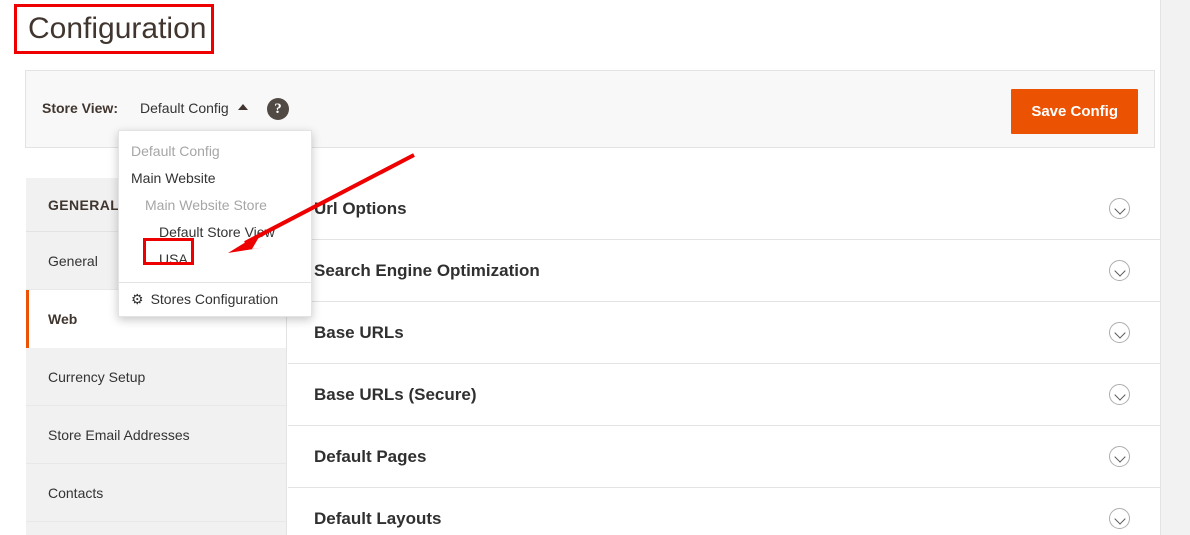  I want to click on section-title: Base URLs, so click(359, 332).